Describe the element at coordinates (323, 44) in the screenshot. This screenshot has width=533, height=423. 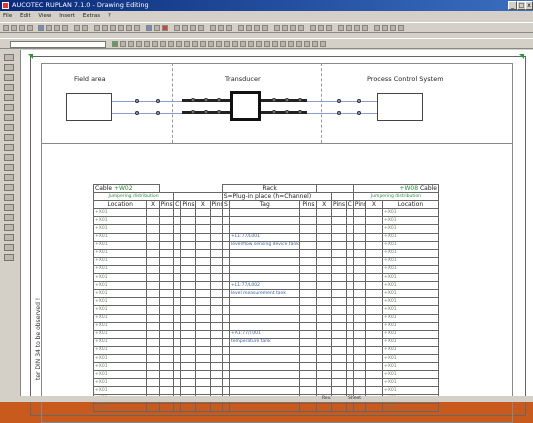
I see `macro-tool-icon` at that location.